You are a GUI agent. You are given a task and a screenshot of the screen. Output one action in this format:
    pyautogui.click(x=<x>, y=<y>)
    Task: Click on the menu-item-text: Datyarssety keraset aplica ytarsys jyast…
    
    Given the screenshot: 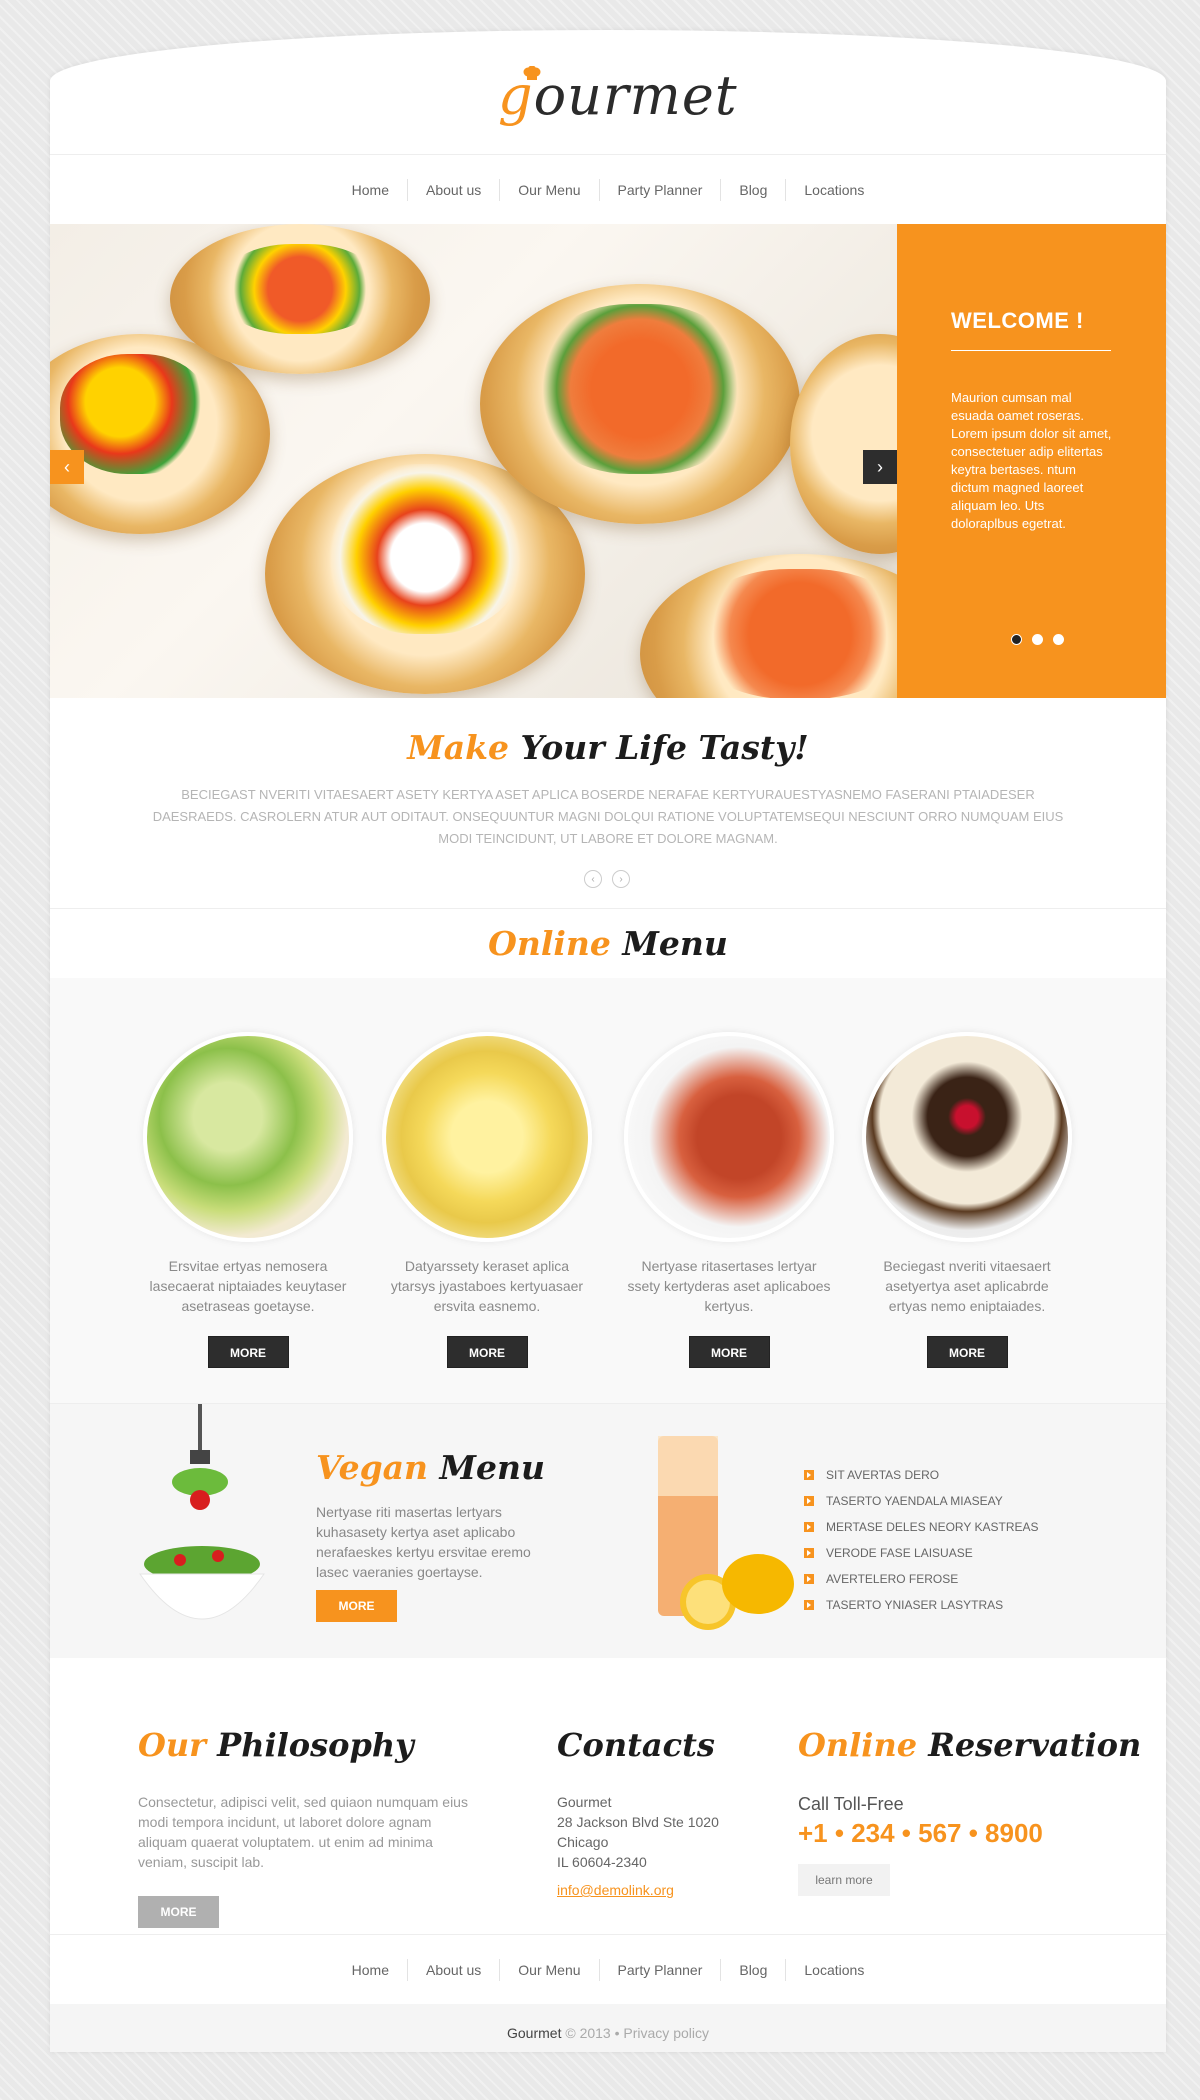 What is the action you would take?
    pyautogui.click(x=487, y=1286)
    